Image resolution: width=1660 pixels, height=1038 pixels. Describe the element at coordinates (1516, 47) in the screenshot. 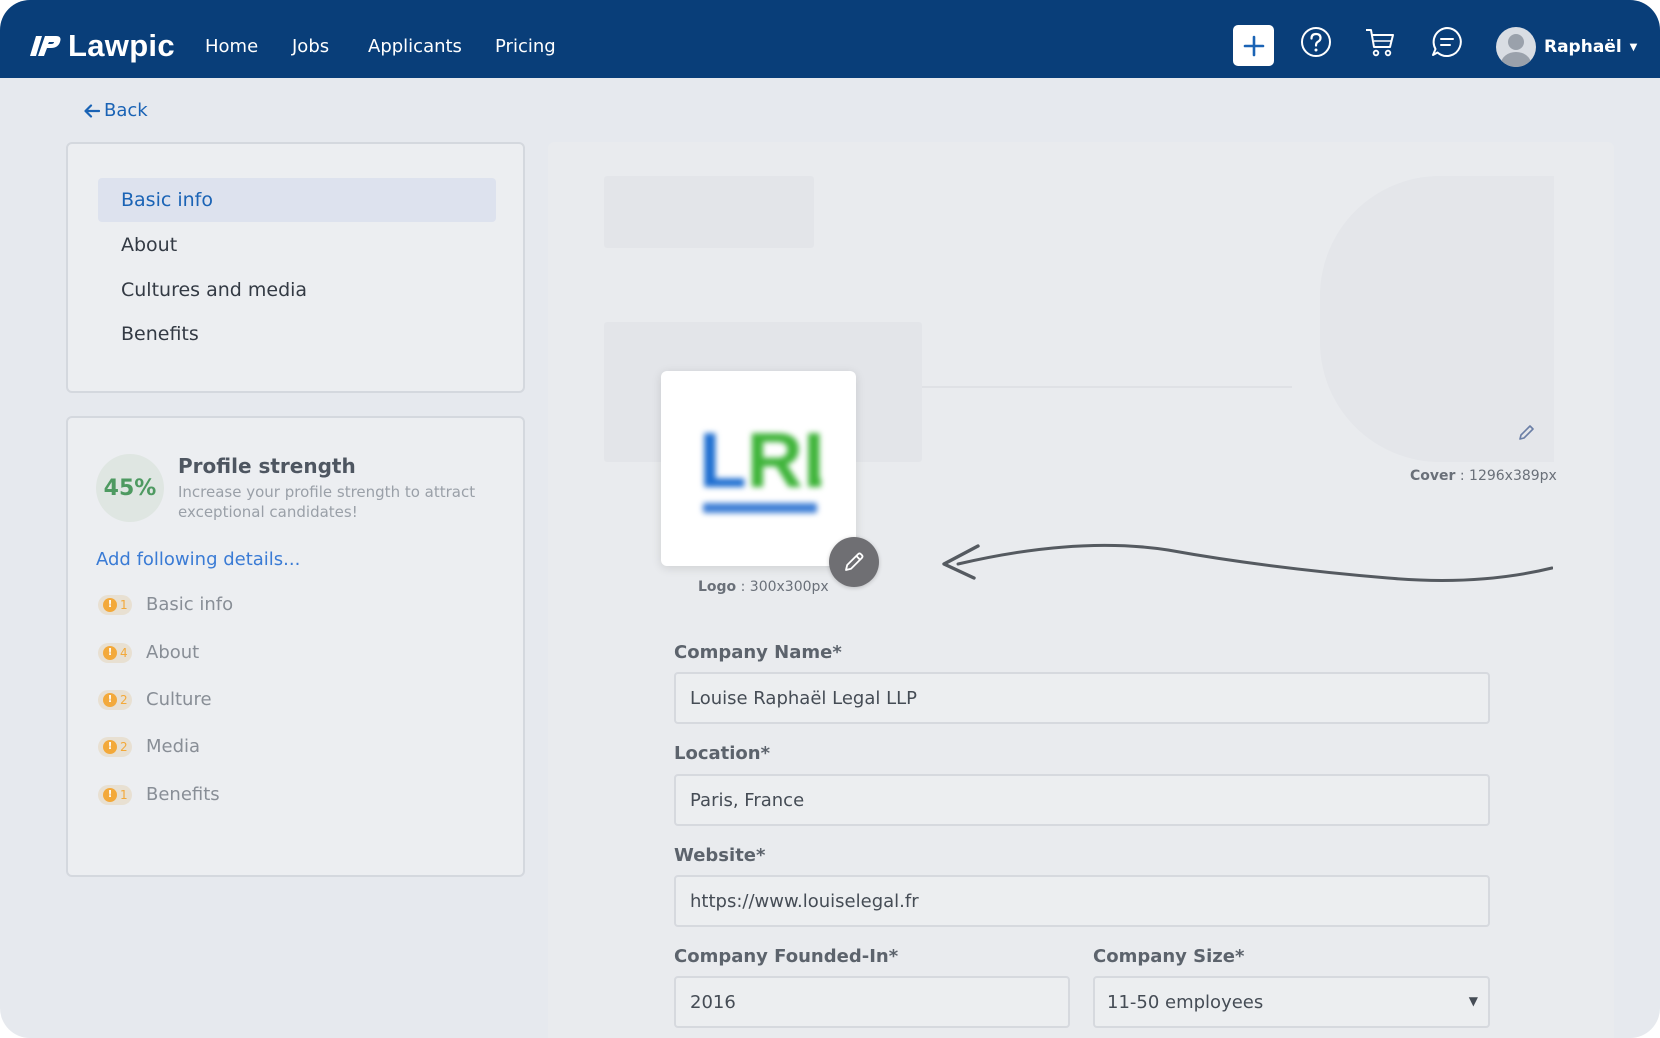

I see `avatar` at that location.